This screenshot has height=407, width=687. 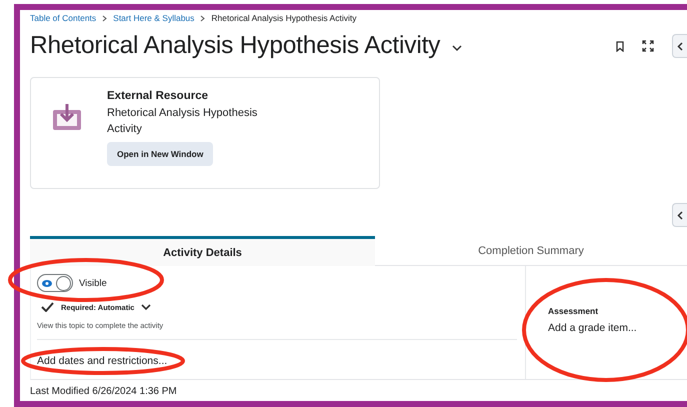 I want to click on resource-type: External Resource, so click(x=158, y=96).